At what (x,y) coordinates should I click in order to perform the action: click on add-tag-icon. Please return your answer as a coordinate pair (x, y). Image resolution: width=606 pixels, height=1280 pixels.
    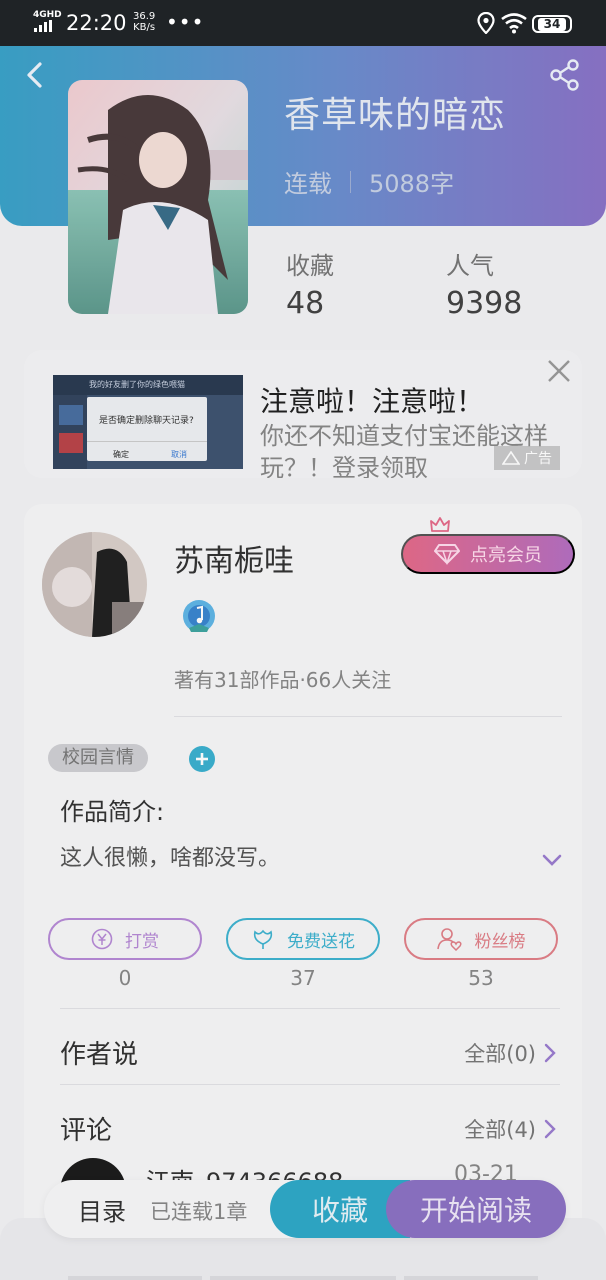
    Looking at the image, I should click on (202, 759).